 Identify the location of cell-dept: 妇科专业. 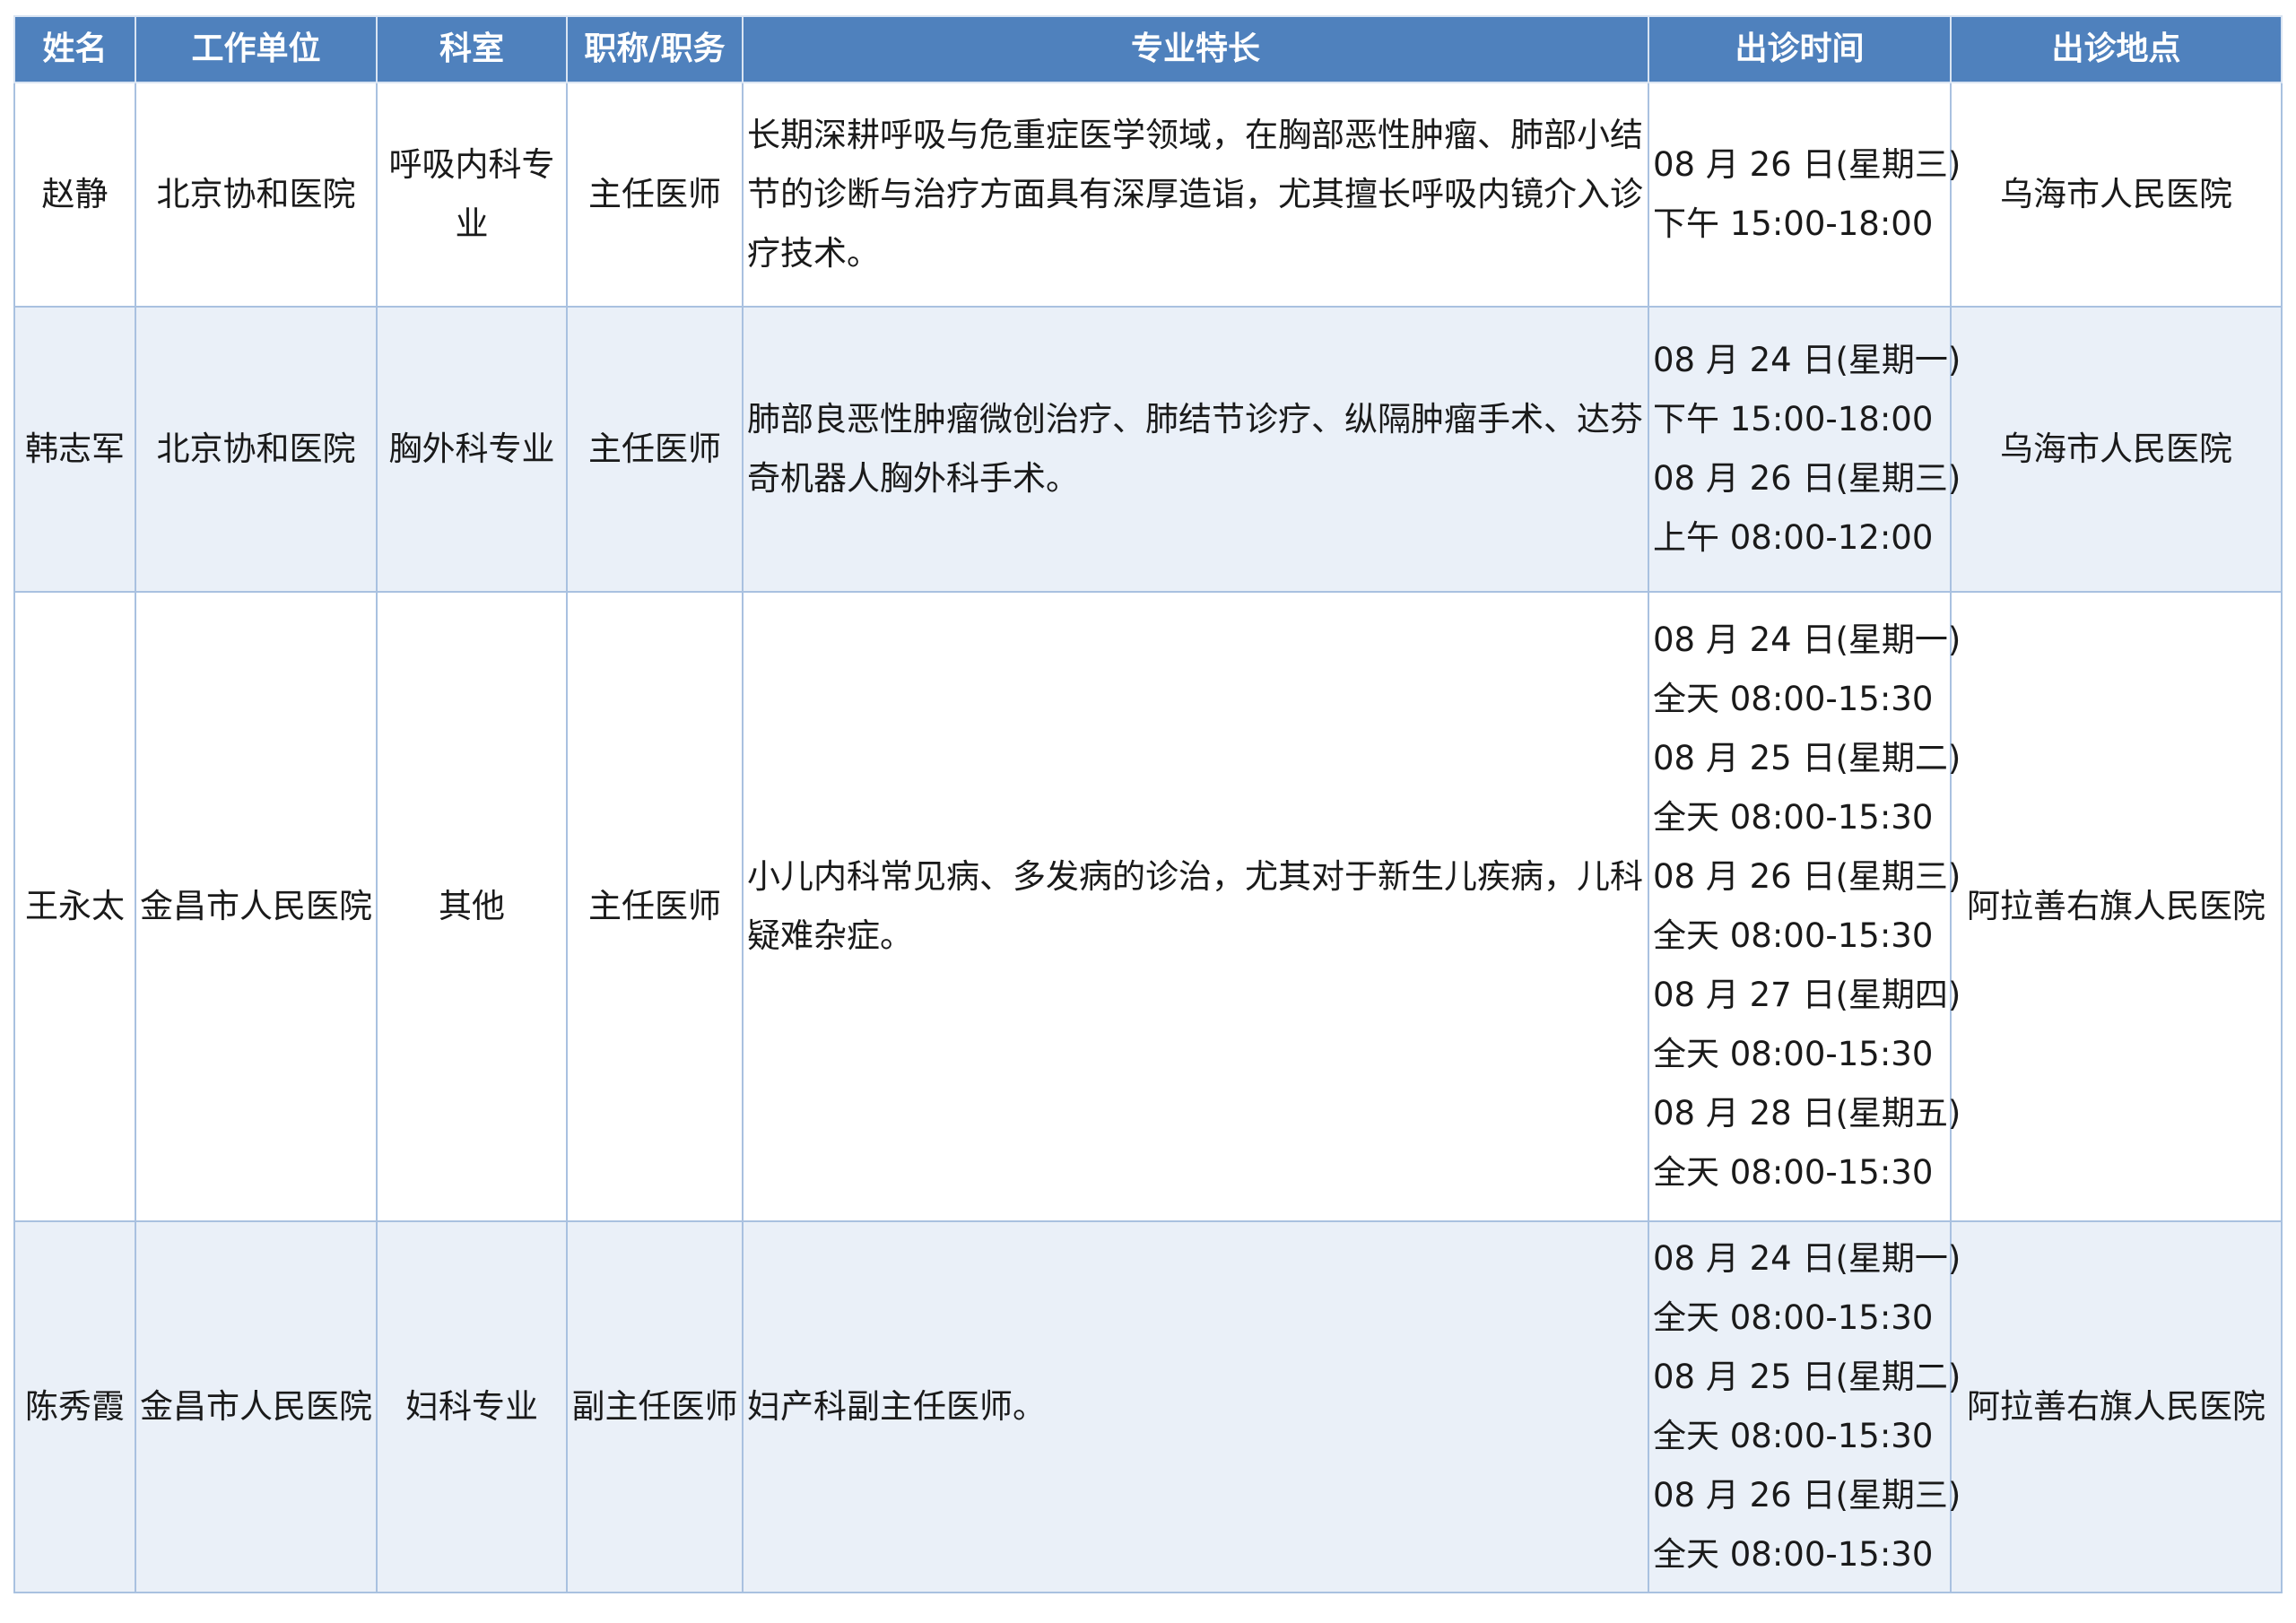
(472, 1406).